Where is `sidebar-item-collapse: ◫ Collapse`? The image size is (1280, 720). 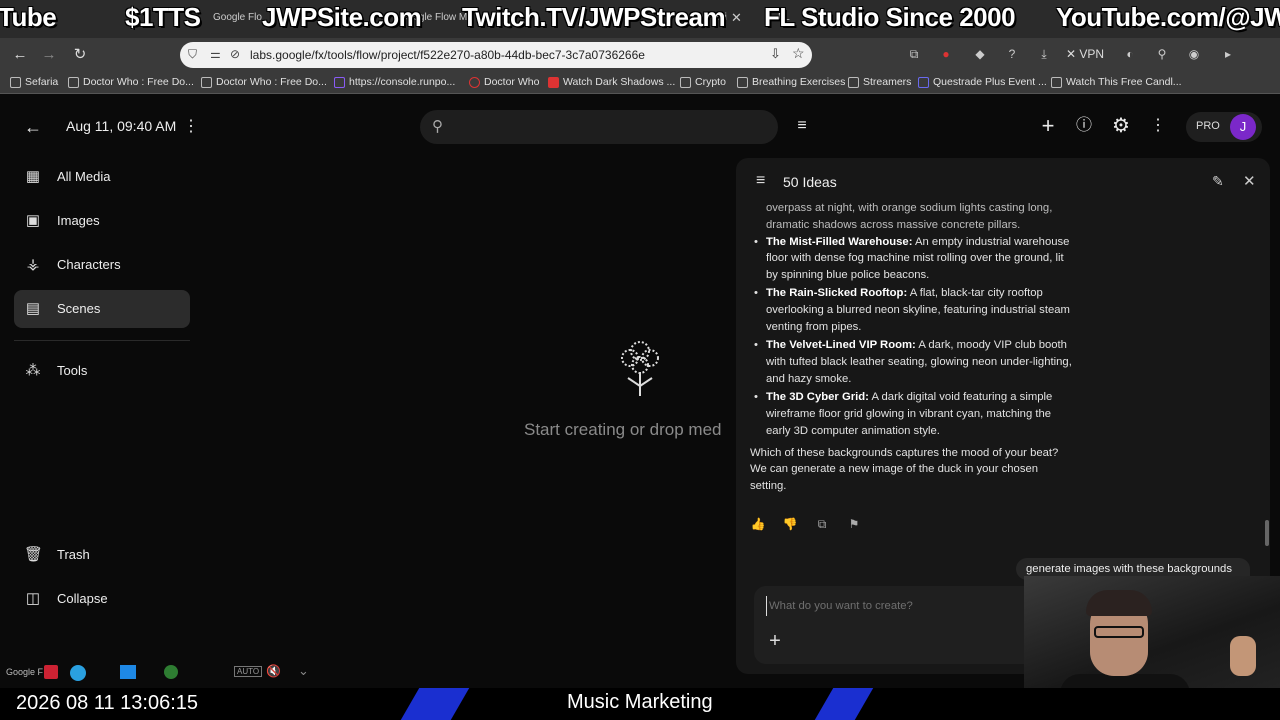
sidebar-item-collapse: ◫ Collapse is located at coordinates (102, 599).